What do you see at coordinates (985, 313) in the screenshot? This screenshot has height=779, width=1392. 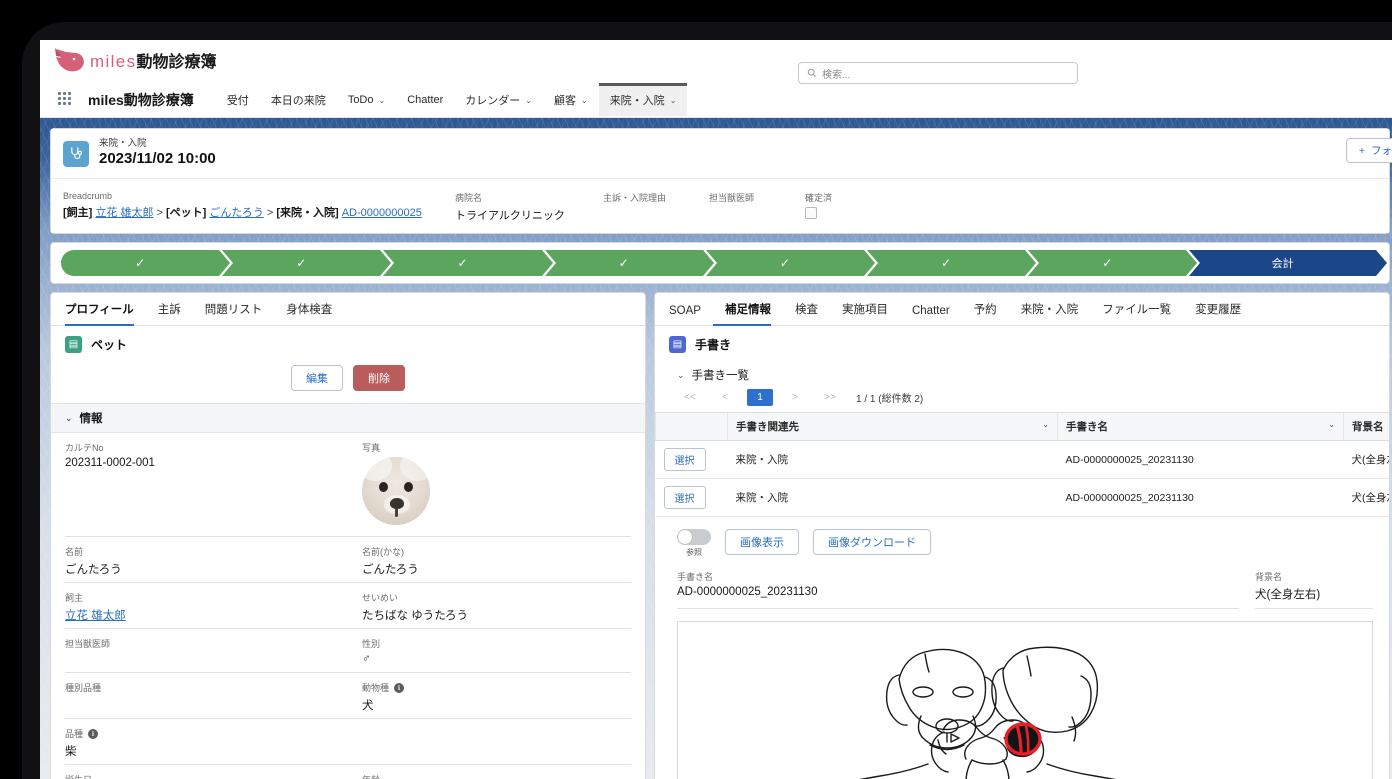 I see `tab-reservation: 予約` at bounding box center [985, 313].